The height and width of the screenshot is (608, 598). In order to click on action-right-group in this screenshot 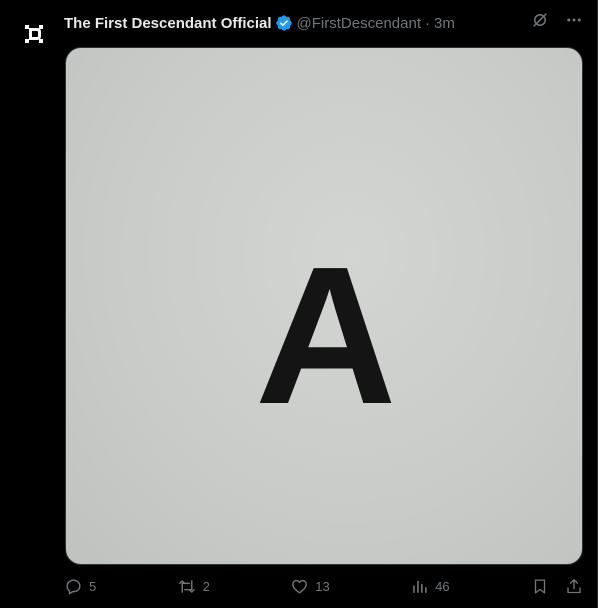, I will do `click(557, 586)`.